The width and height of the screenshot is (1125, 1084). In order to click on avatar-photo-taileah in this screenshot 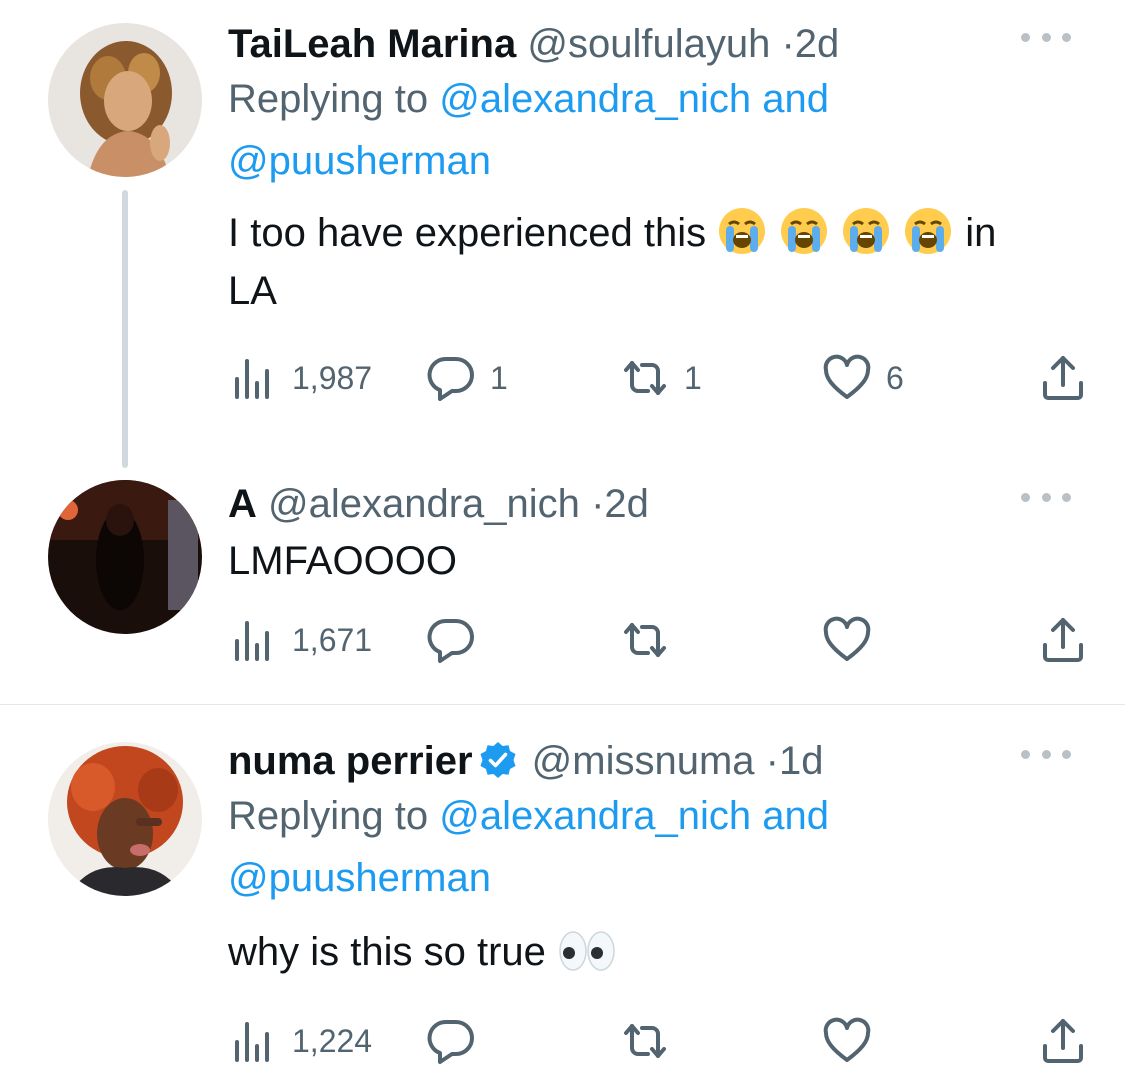, I will do `click(125, 100)`.